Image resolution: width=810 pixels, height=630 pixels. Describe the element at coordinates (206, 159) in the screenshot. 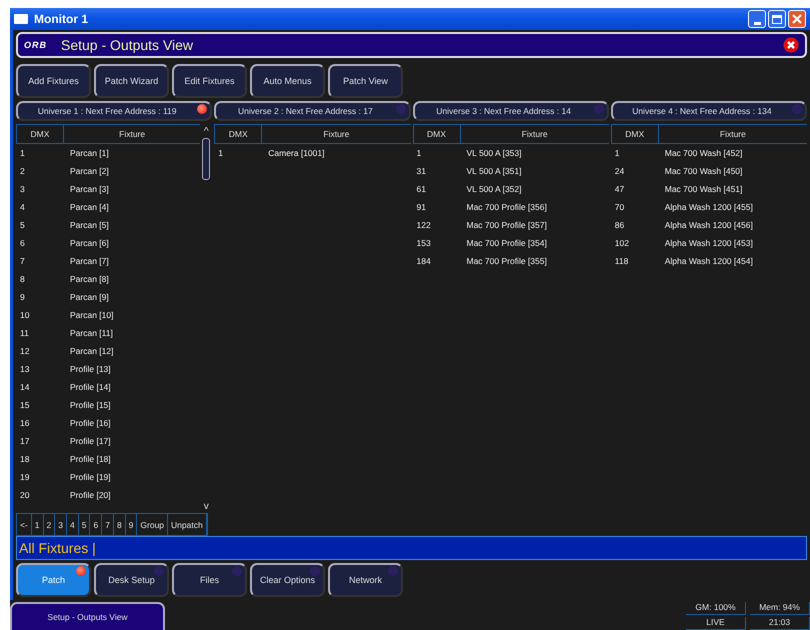

I see `scroll-thumb` at that location.